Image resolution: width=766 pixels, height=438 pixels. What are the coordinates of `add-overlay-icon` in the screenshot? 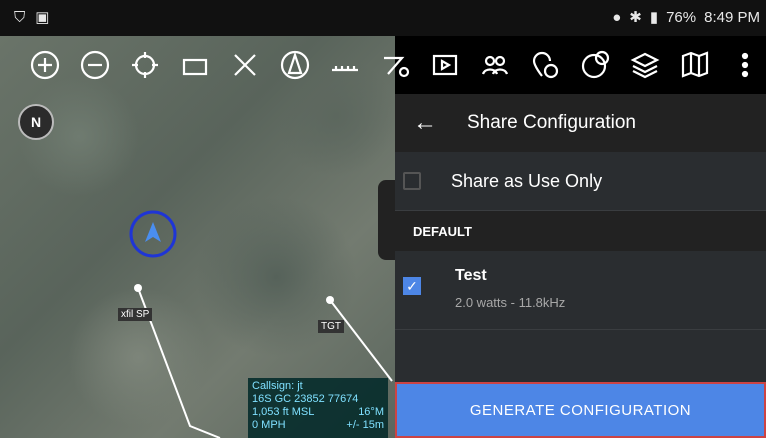 It's located at (595, 65).